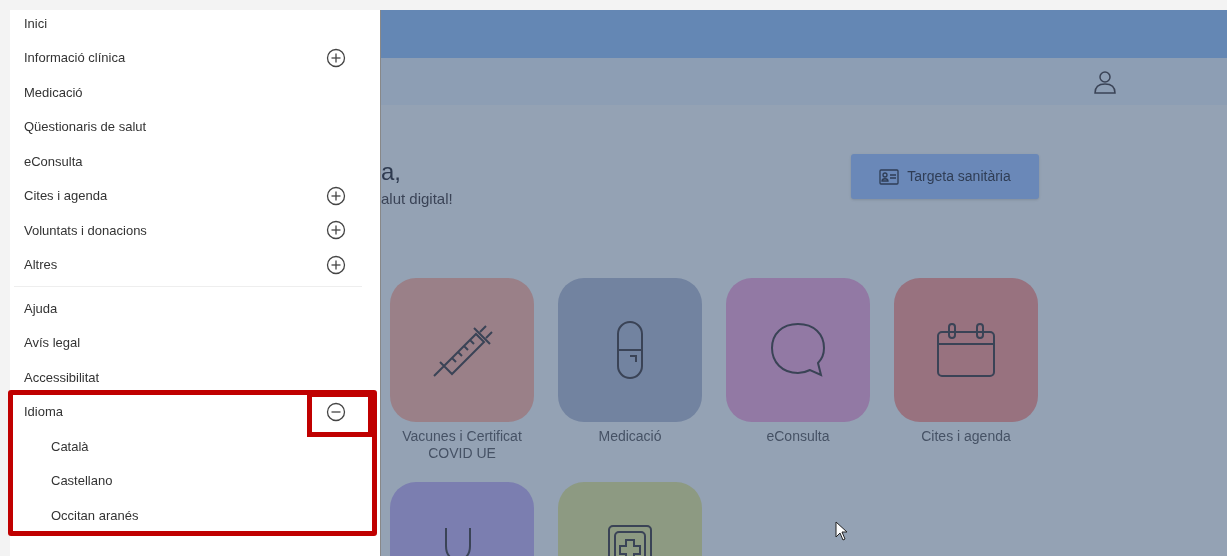  Describe the element at coordinates (36, 23) in the screenshot. I see `menu-item: Inici` at that location.